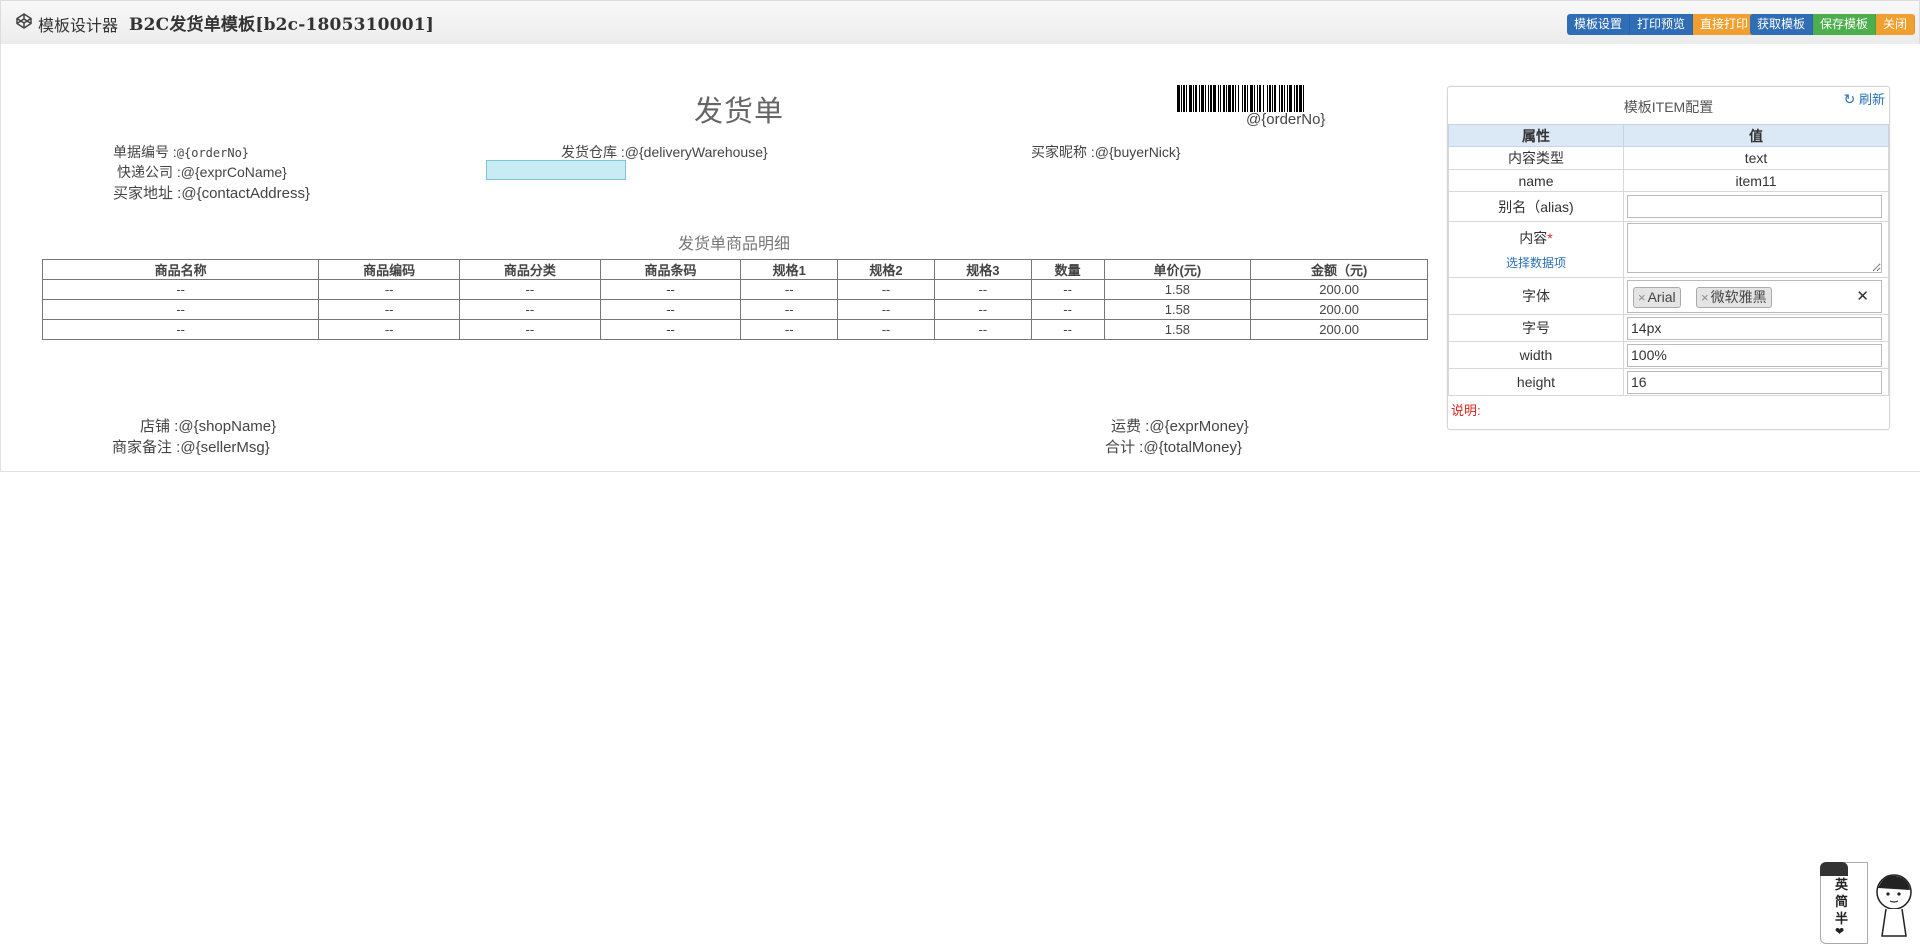  I want to click on height-label: height, so click(1536, 382).